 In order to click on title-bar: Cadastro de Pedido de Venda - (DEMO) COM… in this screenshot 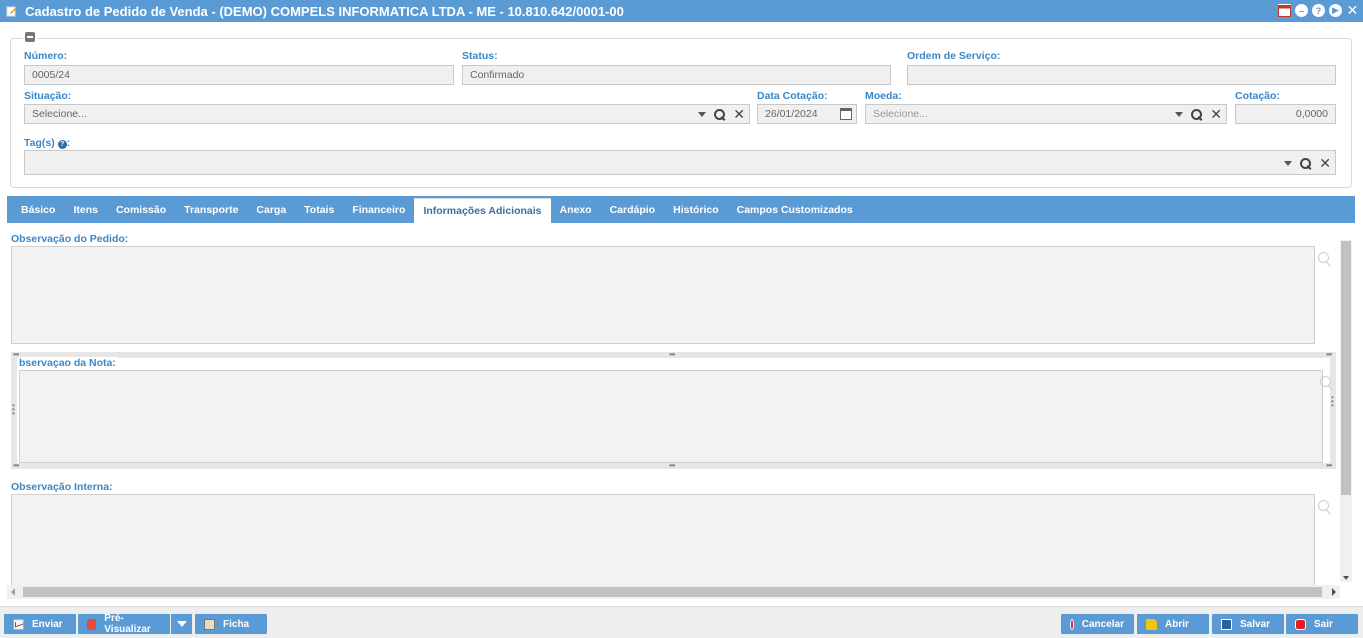, I will do `click(681, 11)`.